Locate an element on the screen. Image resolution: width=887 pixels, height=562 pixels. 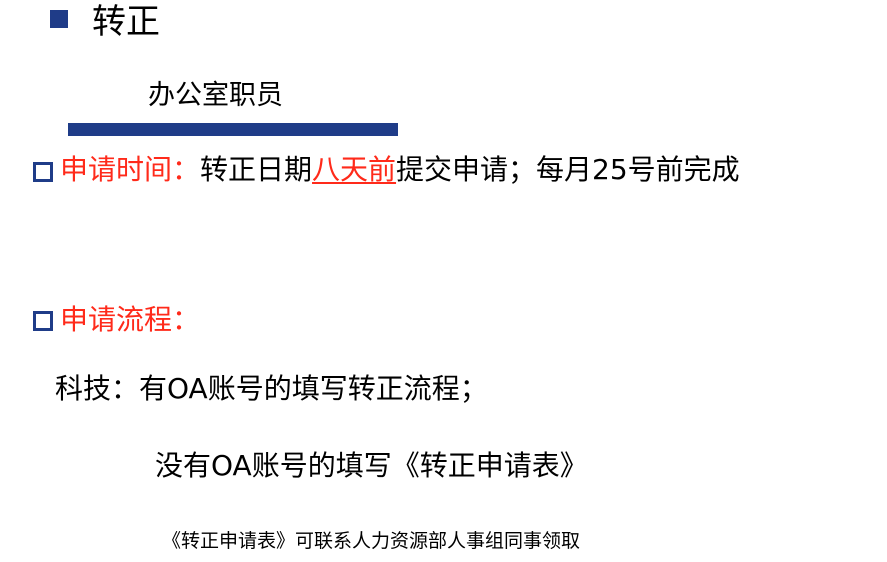
process-line-no-oa: 没有OA账号的填写《转正申请表》 is located at coordinates (371, 465).